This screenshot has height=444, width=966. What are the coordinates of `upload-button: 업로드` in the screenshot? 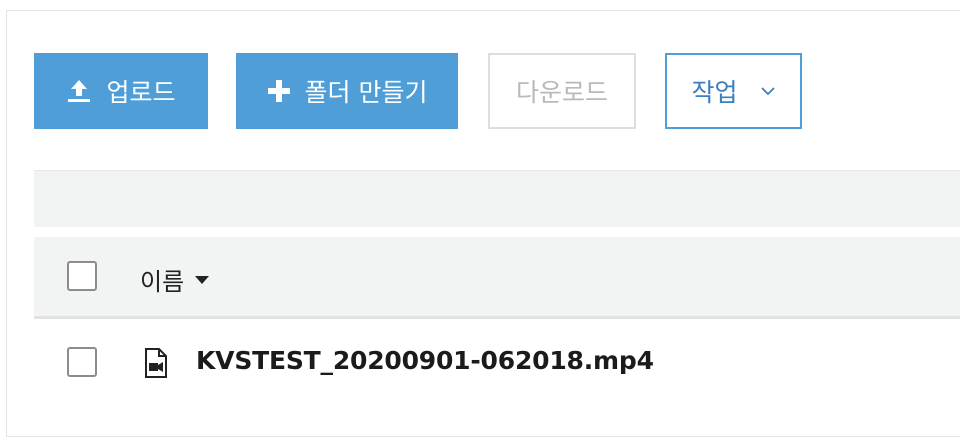 It's located at (121, 91).